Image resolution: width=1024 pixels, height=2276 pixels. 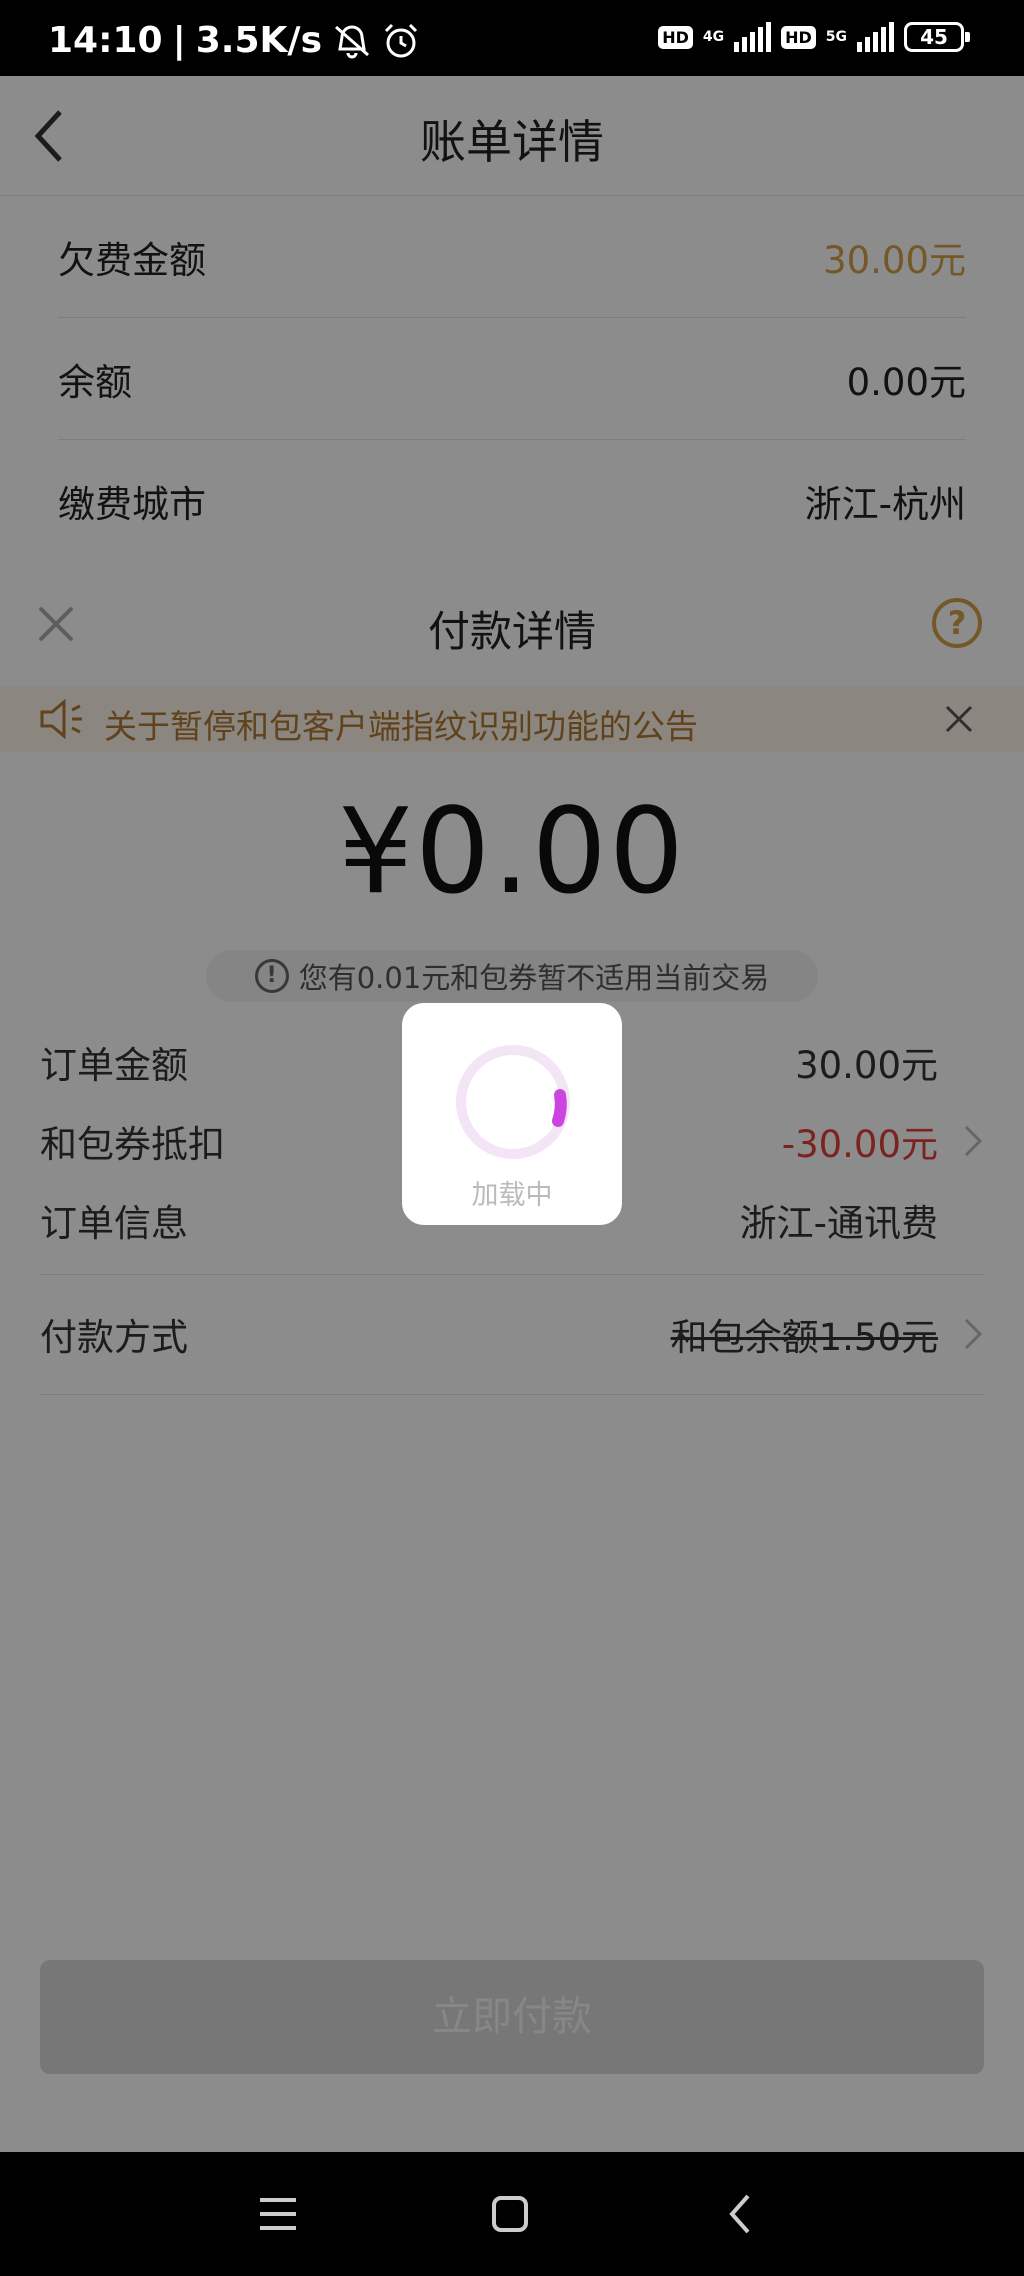 What do you see at coordinates (742, 2214) in the screenshot?
I see `back-icon` at bounding box center [742, 2214].